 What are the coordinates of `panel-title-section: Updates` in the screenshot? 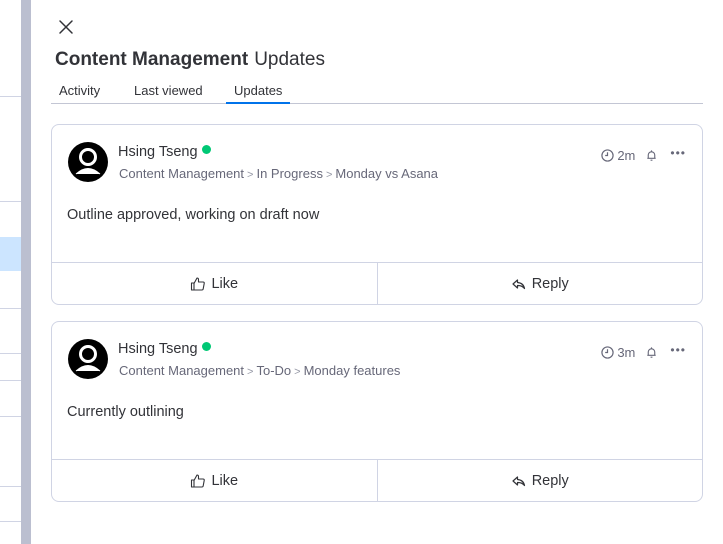 It's located at (289, 59).